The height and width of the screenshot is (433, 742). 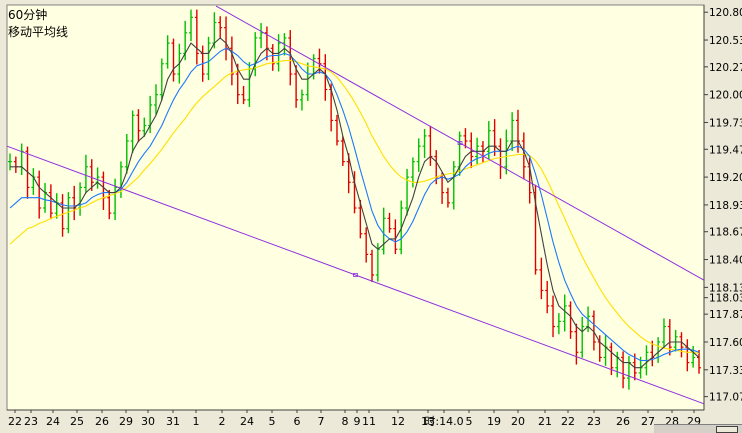 What do you see at coordinates (725, 315) in the screenshot?
I see `y-tick-label: 117.87` at bounding box center [725, 315].